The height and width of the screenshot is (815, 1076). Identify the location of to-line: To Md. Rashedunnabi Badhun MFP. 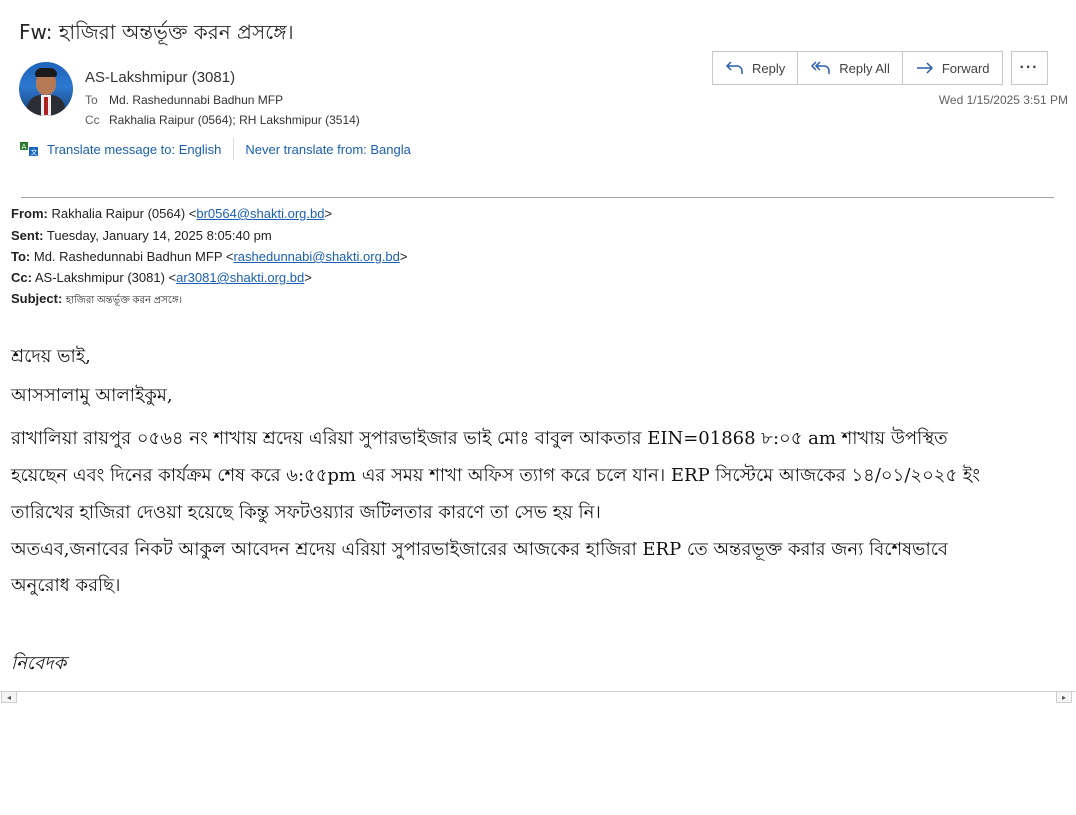
(184, 100).